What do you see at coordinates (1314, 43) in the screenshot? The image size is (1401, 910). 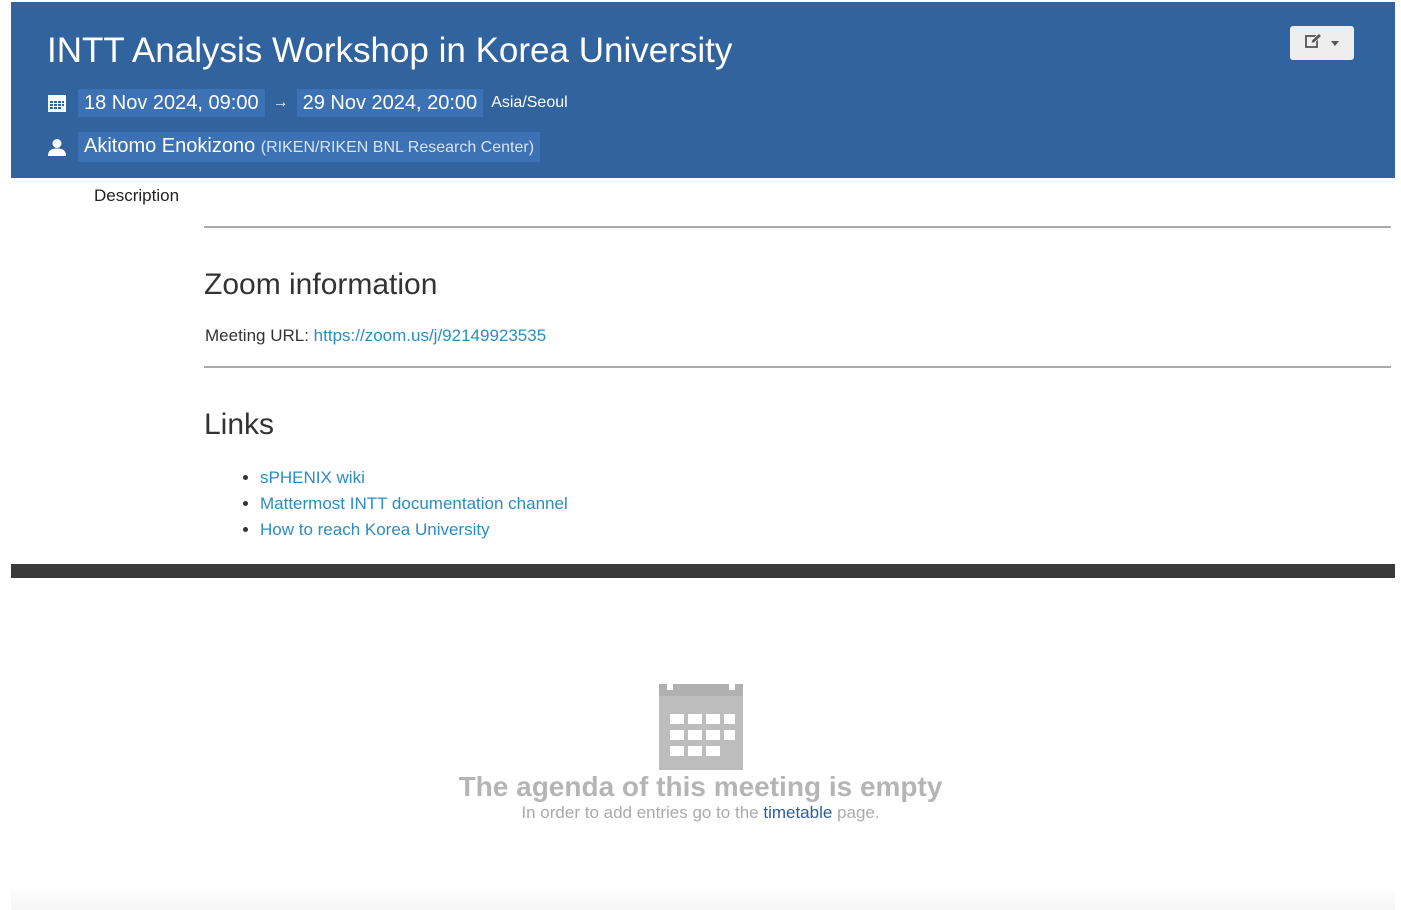 I see `edit-icon` at bounding box center [1314, 43].